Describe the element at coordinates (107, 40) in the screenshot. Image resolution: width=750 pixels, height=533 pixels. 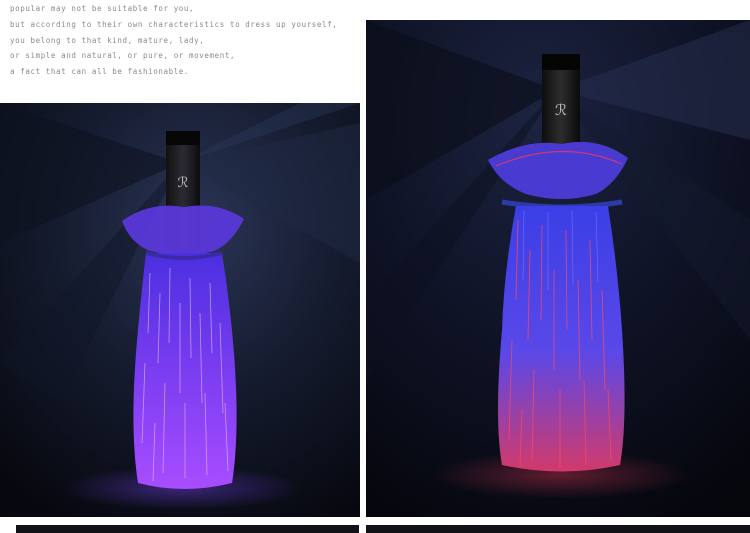
I see `intro-line-3: you belong to that kind, mature, lady,` at that location.